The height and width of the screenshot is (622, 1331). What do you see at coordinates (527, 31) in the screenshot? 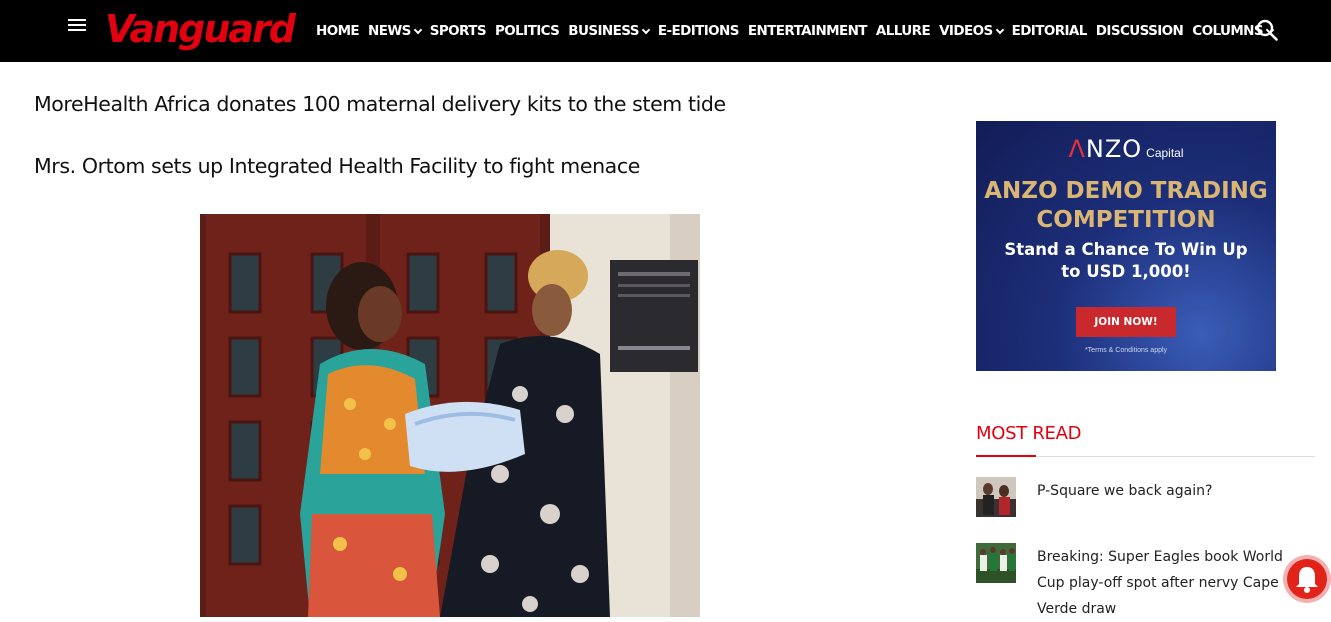
I see `nav-item-politics: POLITICS` at bounding box center [527, 31].